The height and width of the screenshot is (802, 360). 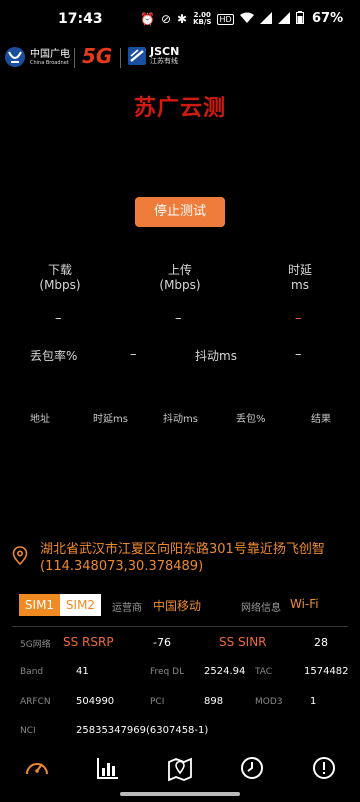 What do you see at coordinates (299, 270) in the screenshot?
I see `latency-label: 时延` at bounding box center [299, 270].